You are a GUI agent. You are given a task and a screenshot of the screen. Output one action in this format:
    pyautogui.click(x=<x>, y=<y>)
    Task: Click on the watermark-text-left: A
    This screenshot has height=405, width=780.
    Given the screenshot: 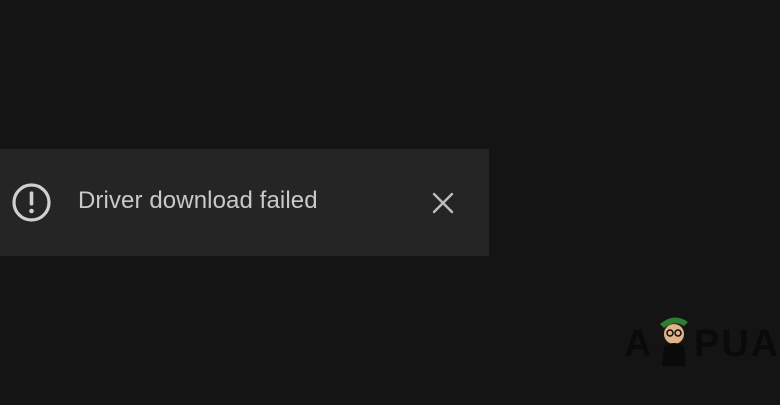 What is the action you would take?
    pyautogui.click(x=639, y=344)
    